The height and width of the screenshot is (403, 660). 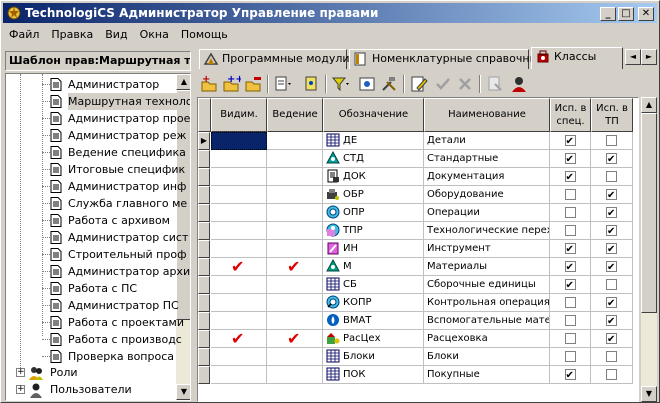 I want to click on table-row: ▶ ДЕ Детали, so click(x=418, y=141).